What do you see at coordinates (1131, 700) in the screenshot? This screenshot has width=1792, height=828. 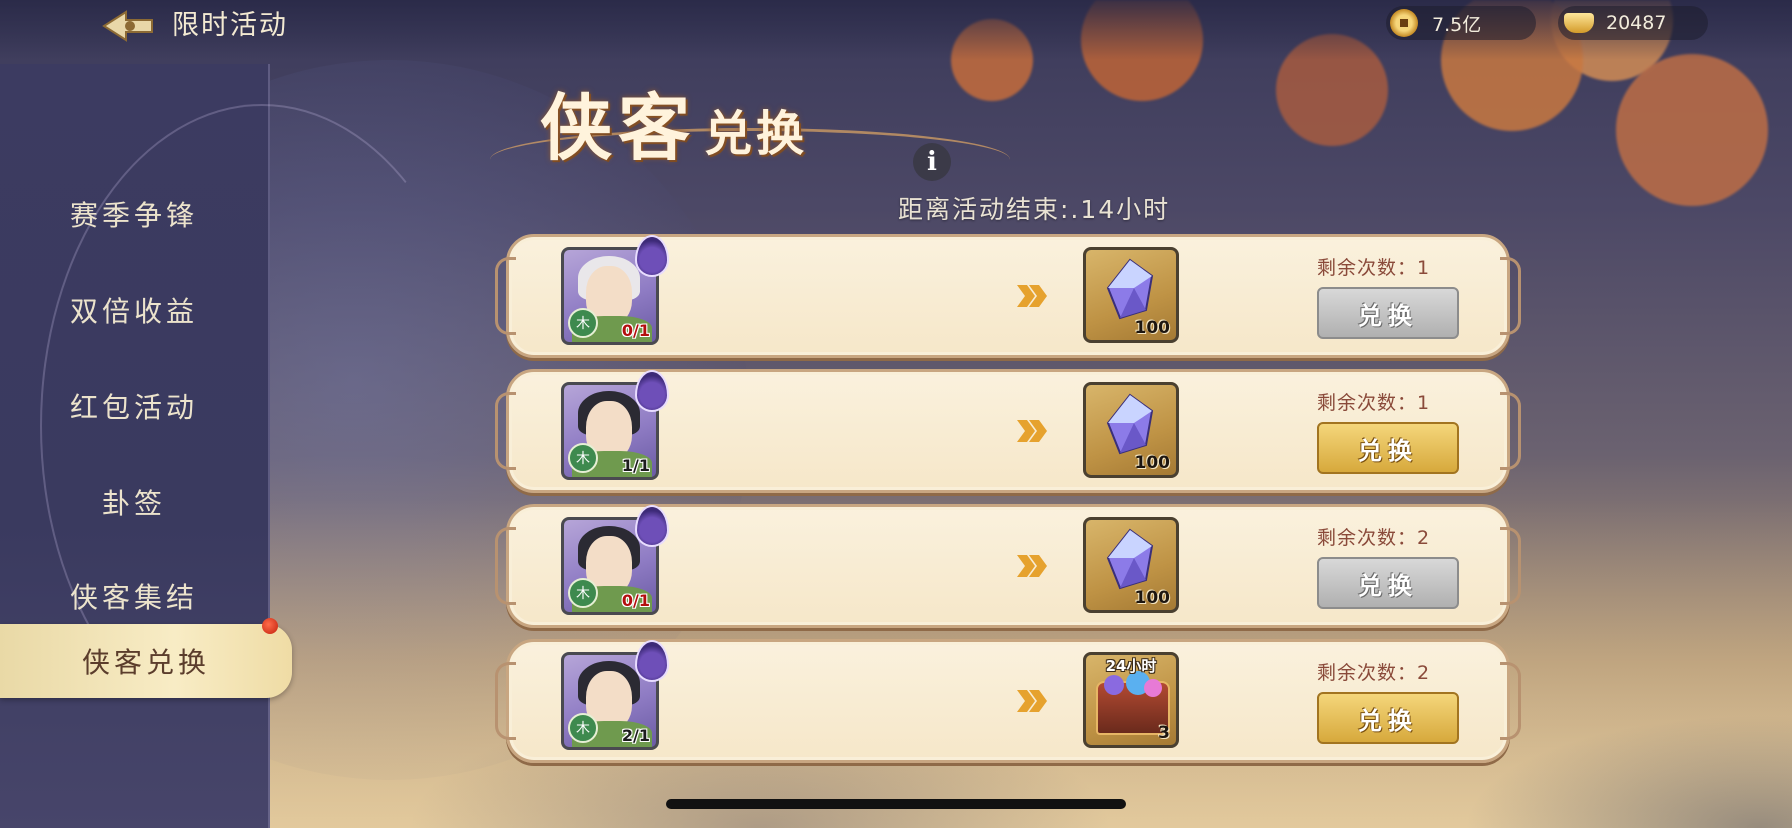 I see `reward-card: 24小时 3` at bounding box center [1131, 700].